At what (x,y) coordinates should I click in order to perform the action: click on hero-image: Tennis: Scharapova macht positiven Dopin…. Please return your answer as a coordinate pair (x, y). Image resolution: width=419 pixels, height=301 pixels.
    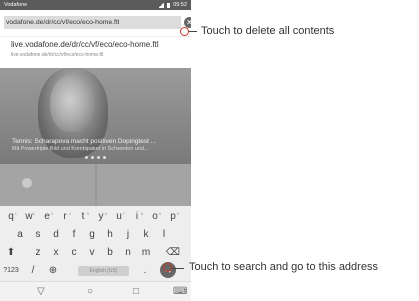
    Looking at the image, I should click on (95, 116).